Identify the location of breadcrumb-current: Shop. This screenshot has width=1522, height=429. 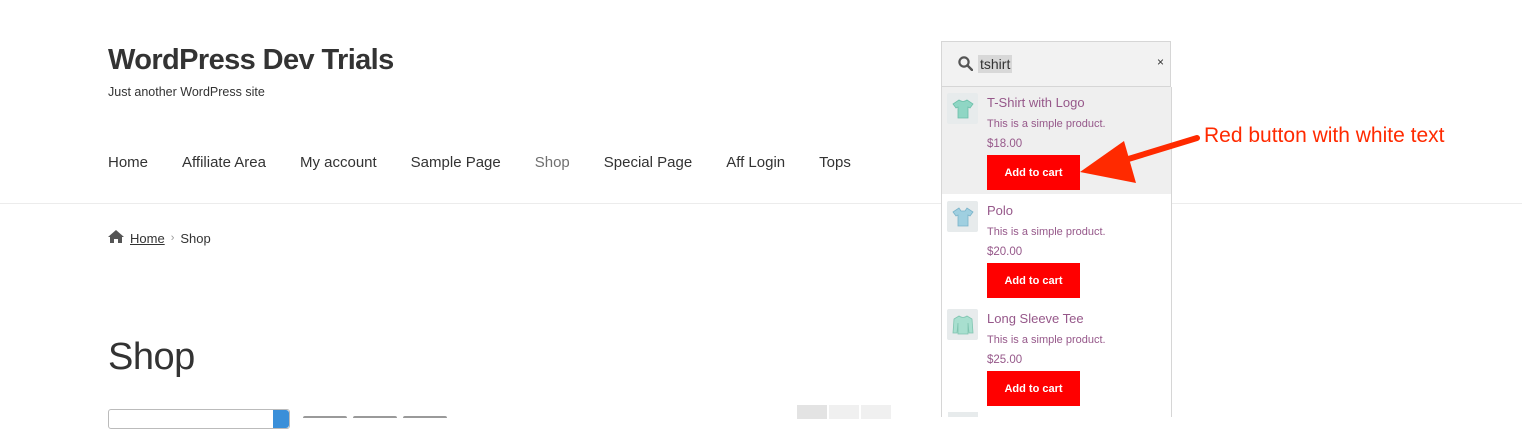
(195, 238).